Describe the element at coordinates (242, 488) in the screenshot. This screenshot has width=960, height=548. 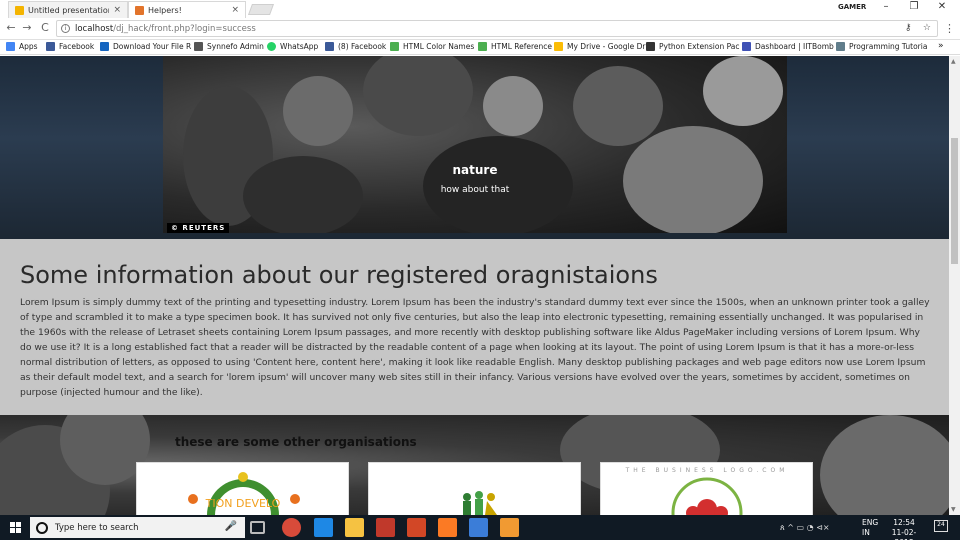
I see `organisation-card: TION DEVELO` at that location.